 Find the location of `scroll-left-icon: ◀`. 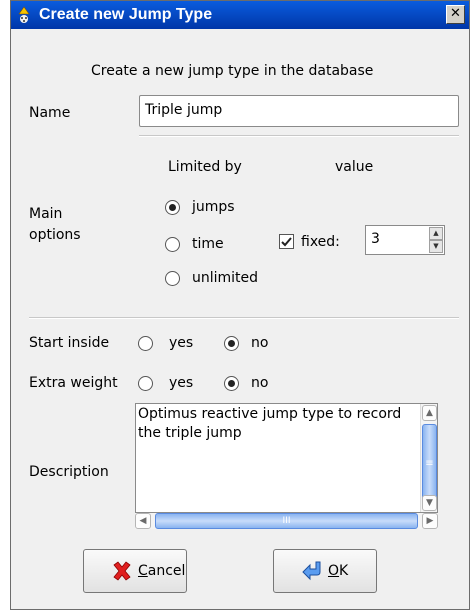

scroll-left-icon: ◀ is located at coordinates (143, 521).